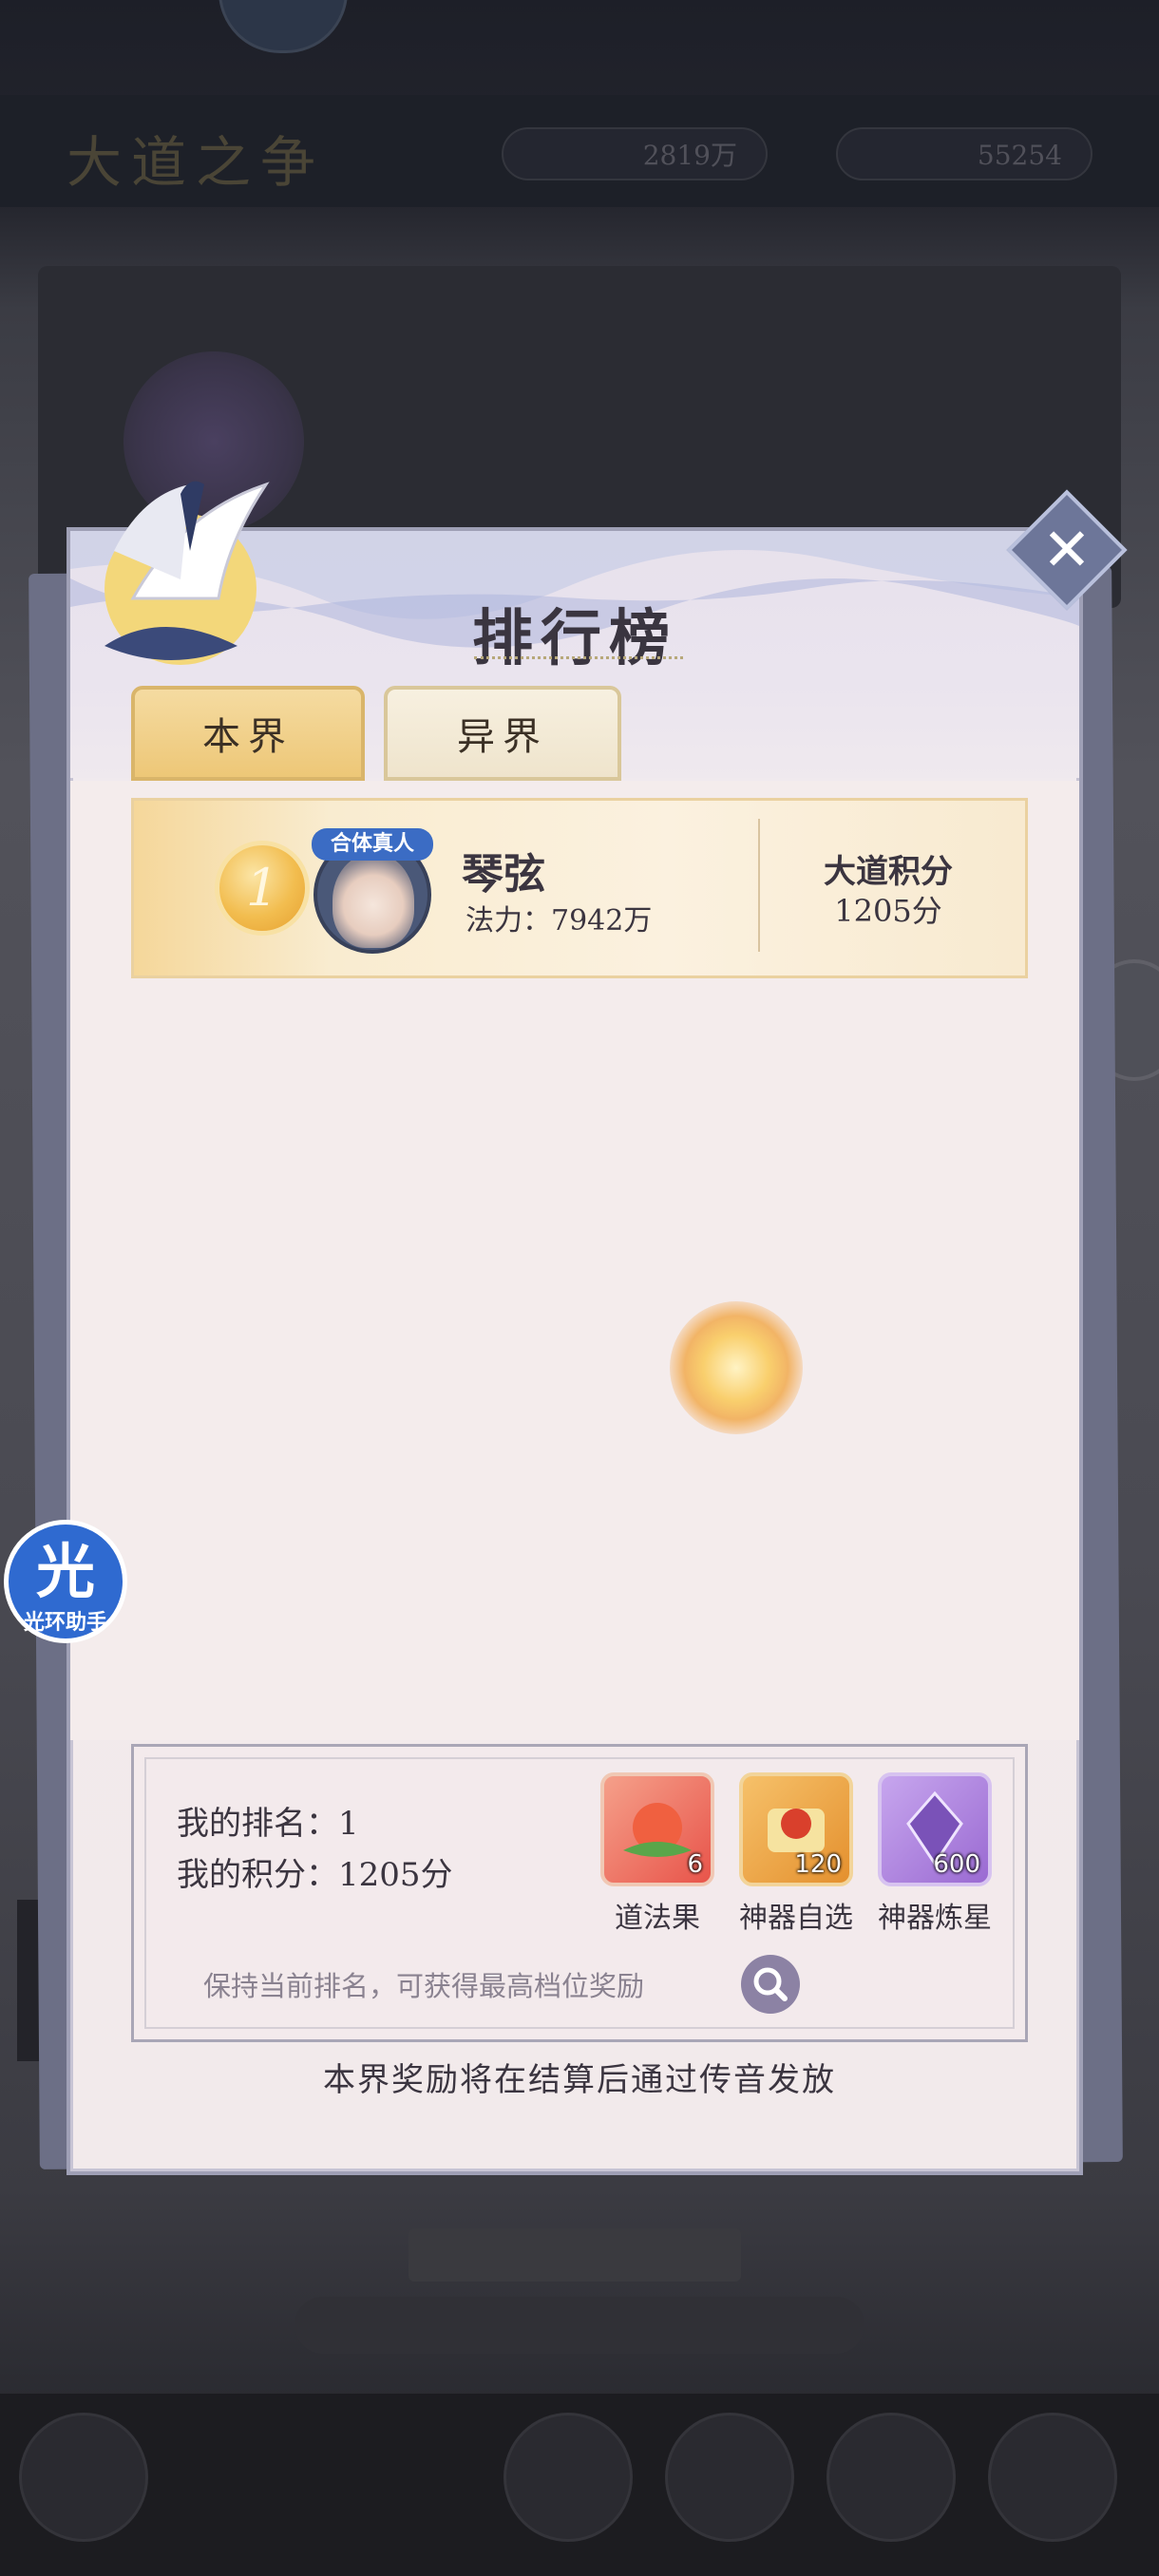 The height and width of the screenshot is (2576, 1159). I want to click on row-divider, so click(759, 885).